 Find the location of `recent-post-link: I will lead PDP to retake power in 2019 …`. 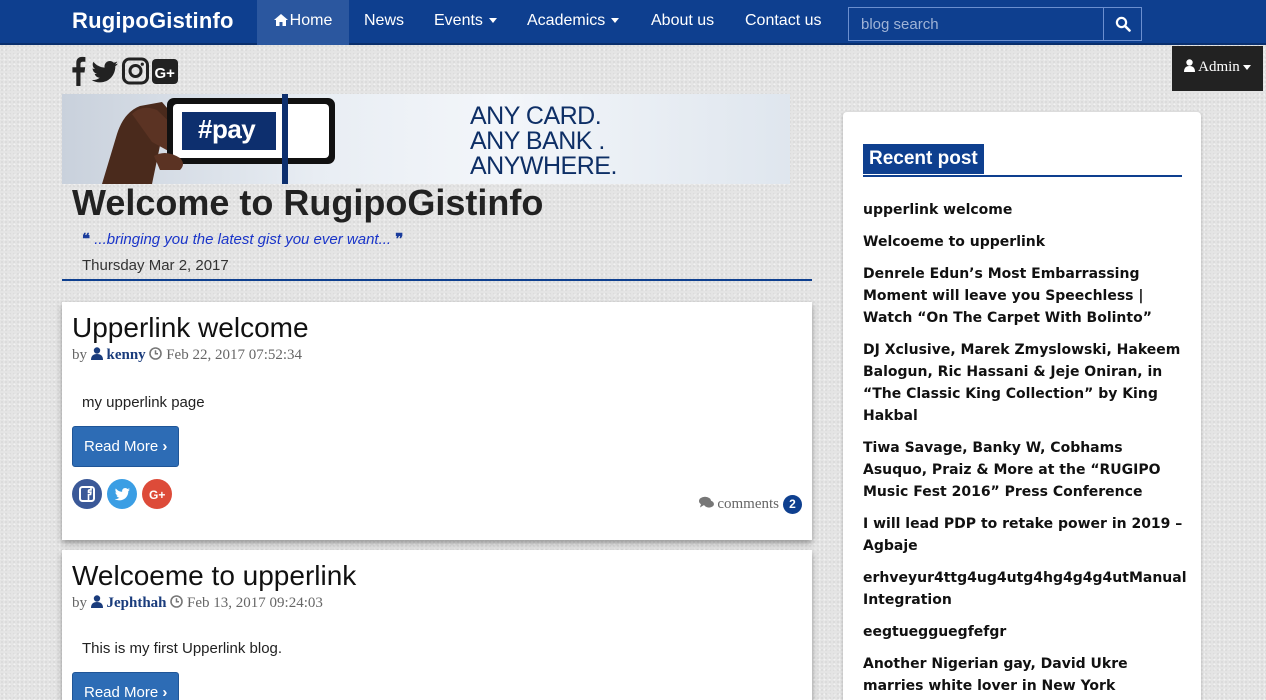

recent-post-link: I will lead PDP to retake power in 2019 … is located at coordinates (1024, 535).